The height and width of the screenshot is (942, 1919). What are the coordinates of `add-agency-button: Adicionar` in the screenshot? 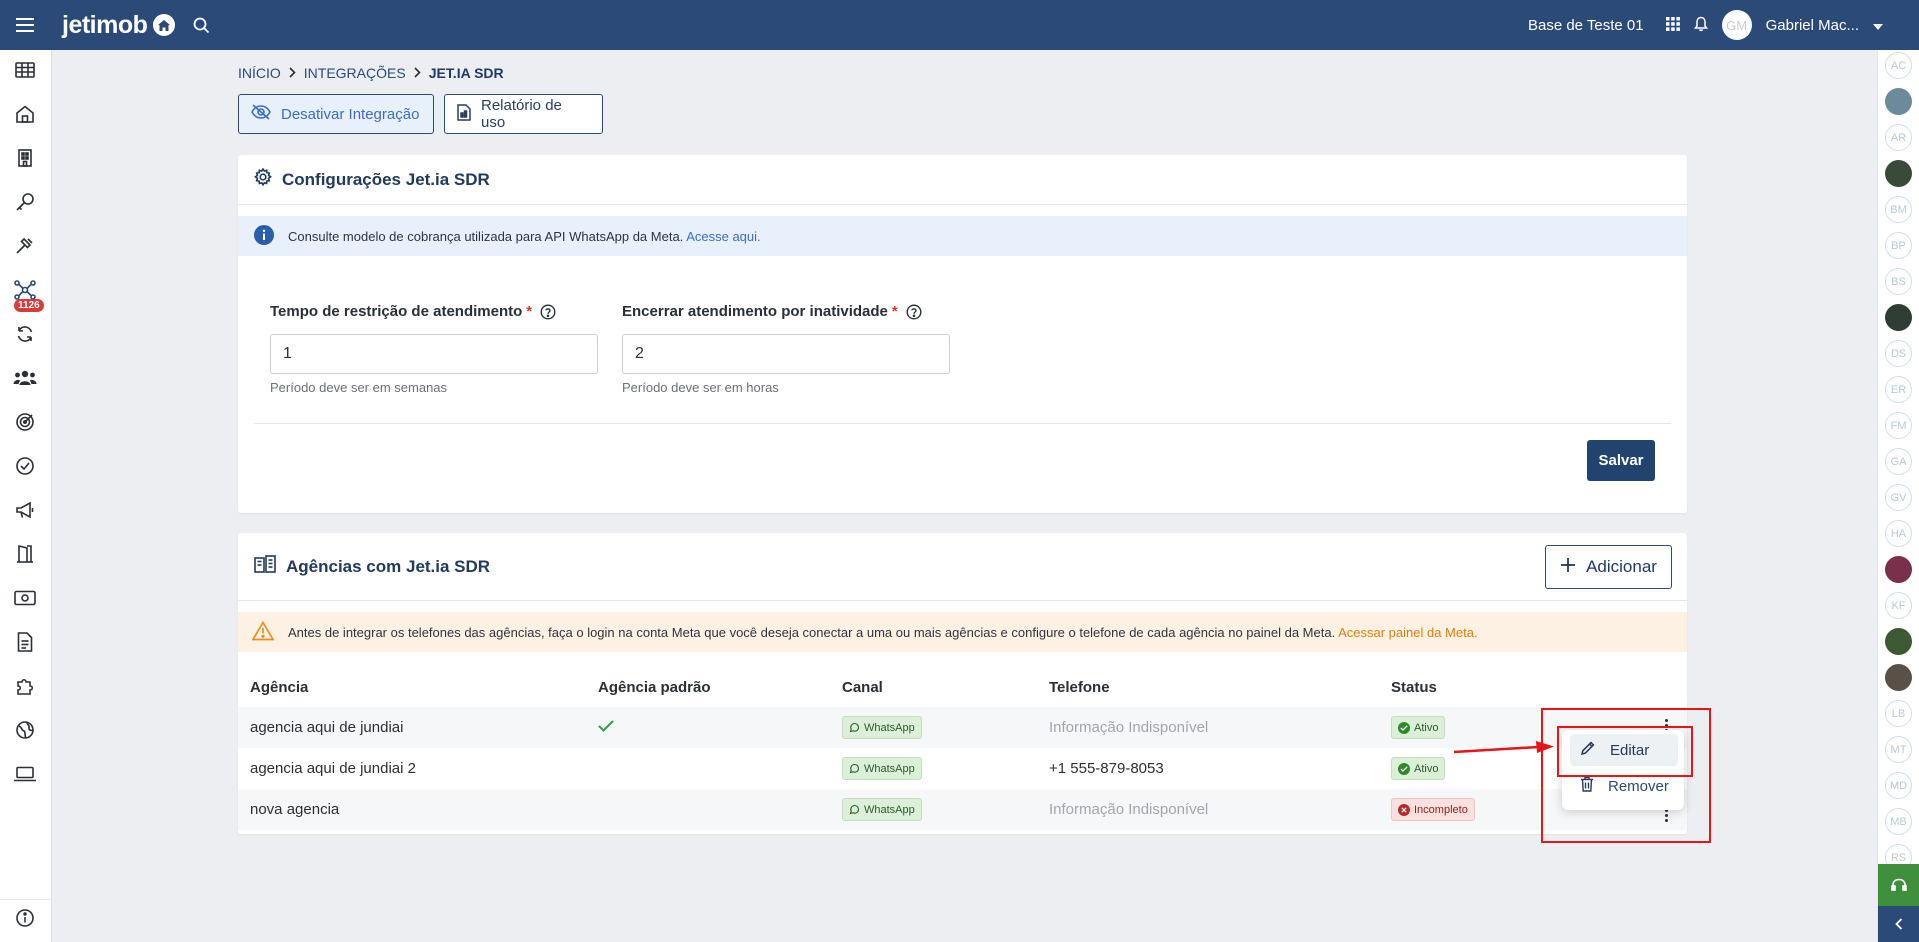 It's located at (1608, 567).